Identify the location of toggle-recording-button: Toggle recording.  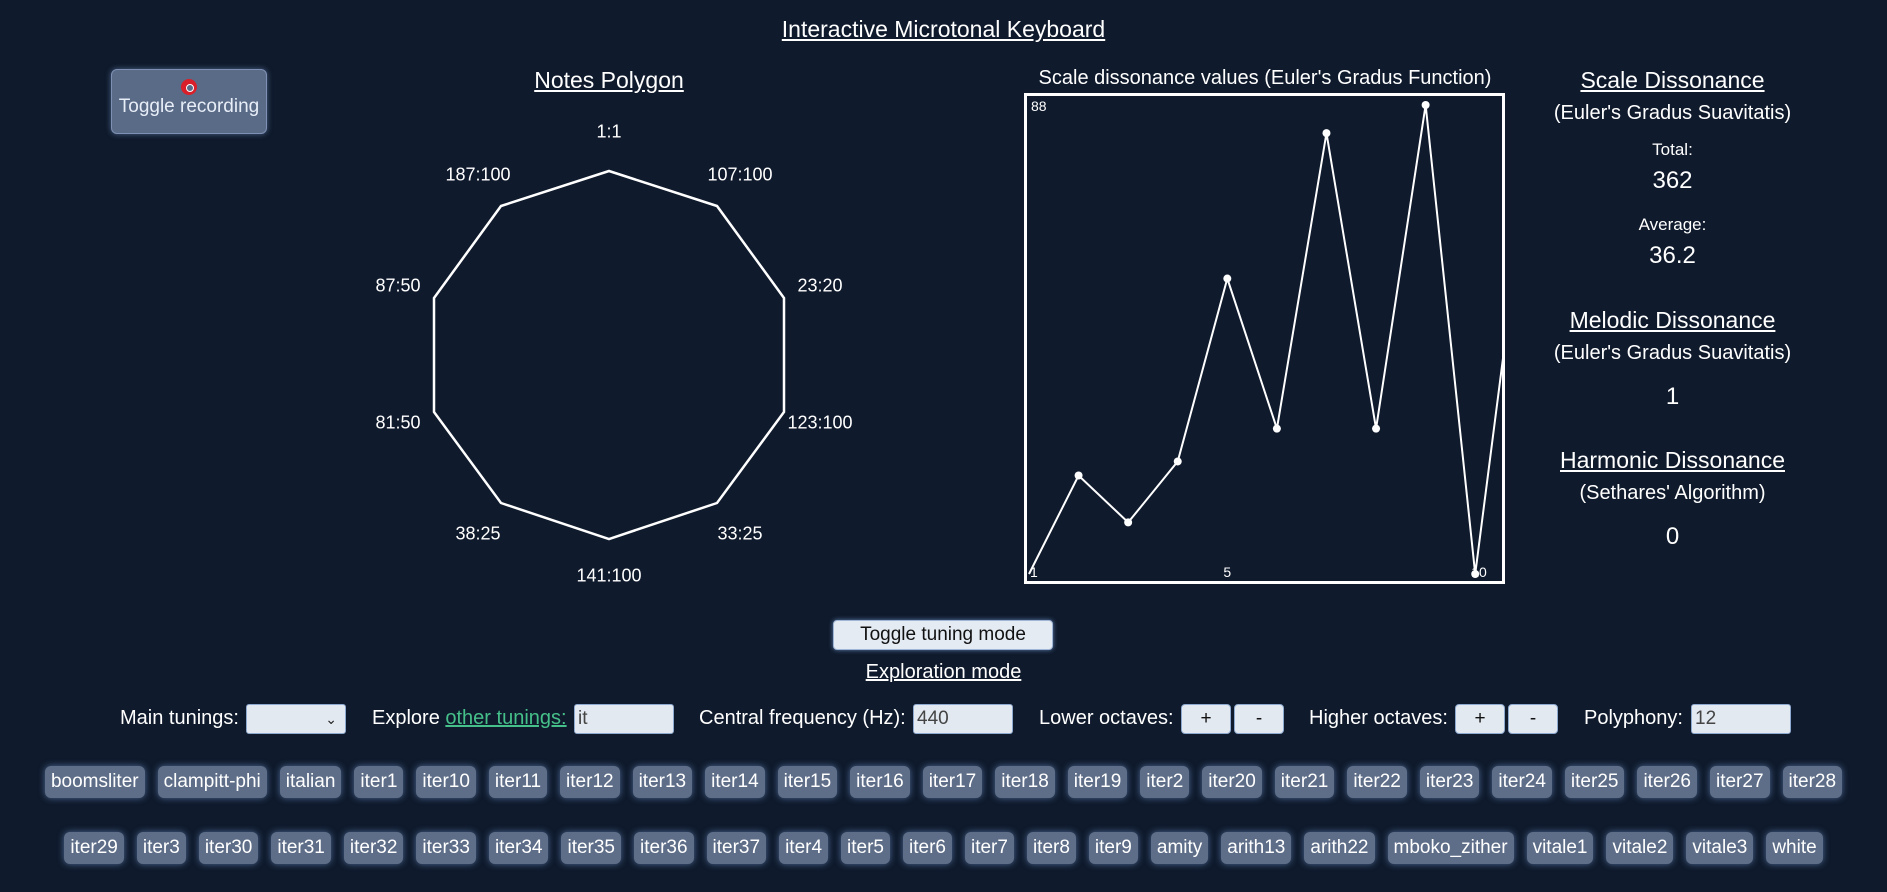
(189, 101).